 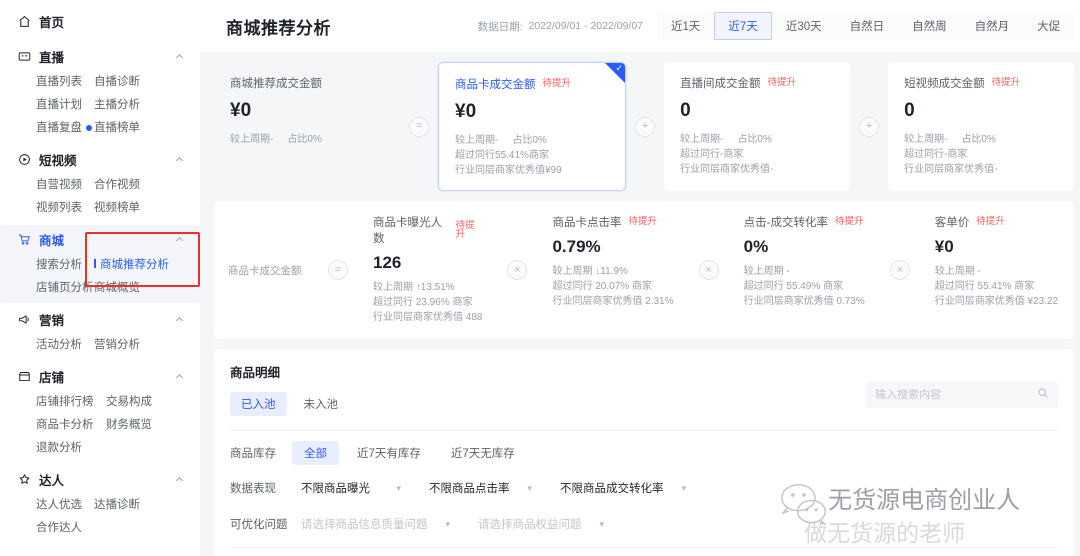 I want to click on search-input, so click(x=956, y=394).